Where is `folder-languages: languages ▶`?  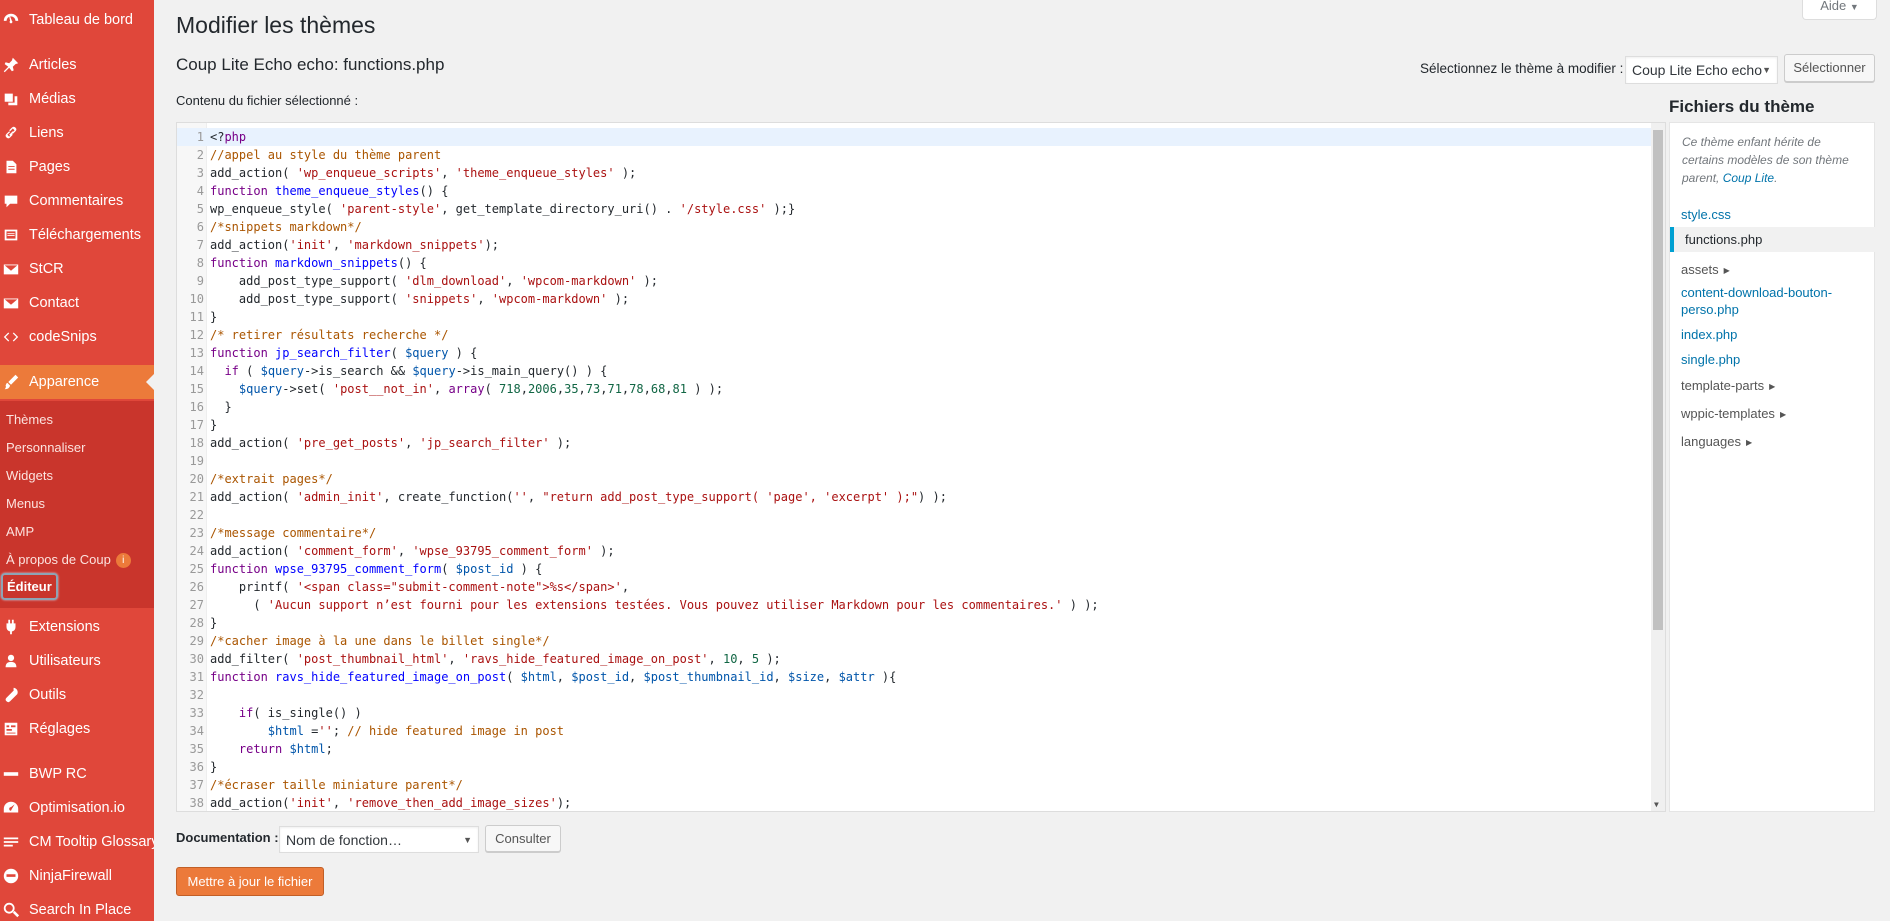
folder-languages: languages ▶ is located at coordinates (1716, 441).